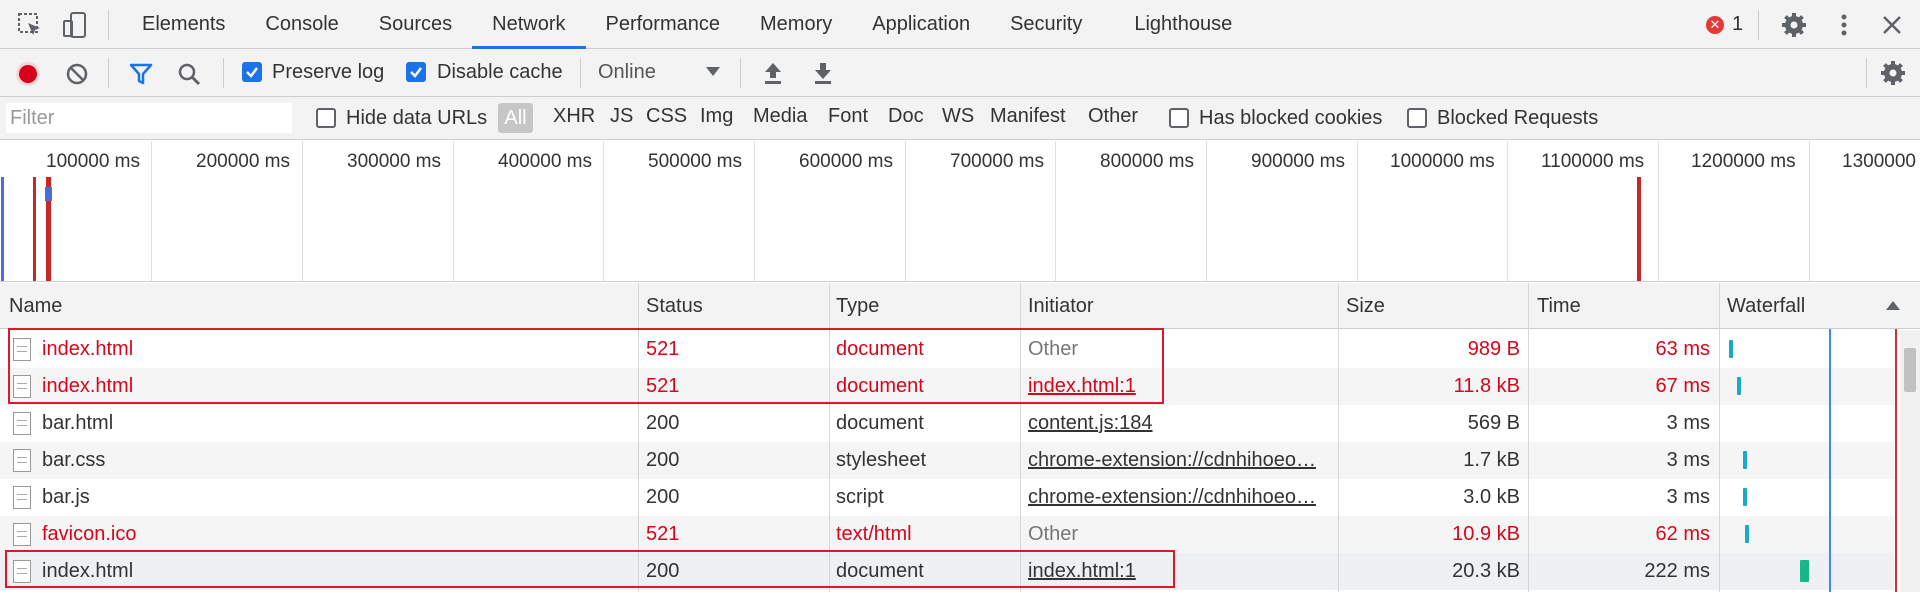 The width and height of the screenshot is (1920, 592). What do you see at coordinates (28, 74) in the screenshot?
I see `record-icon` at bounding box center [28, 74].